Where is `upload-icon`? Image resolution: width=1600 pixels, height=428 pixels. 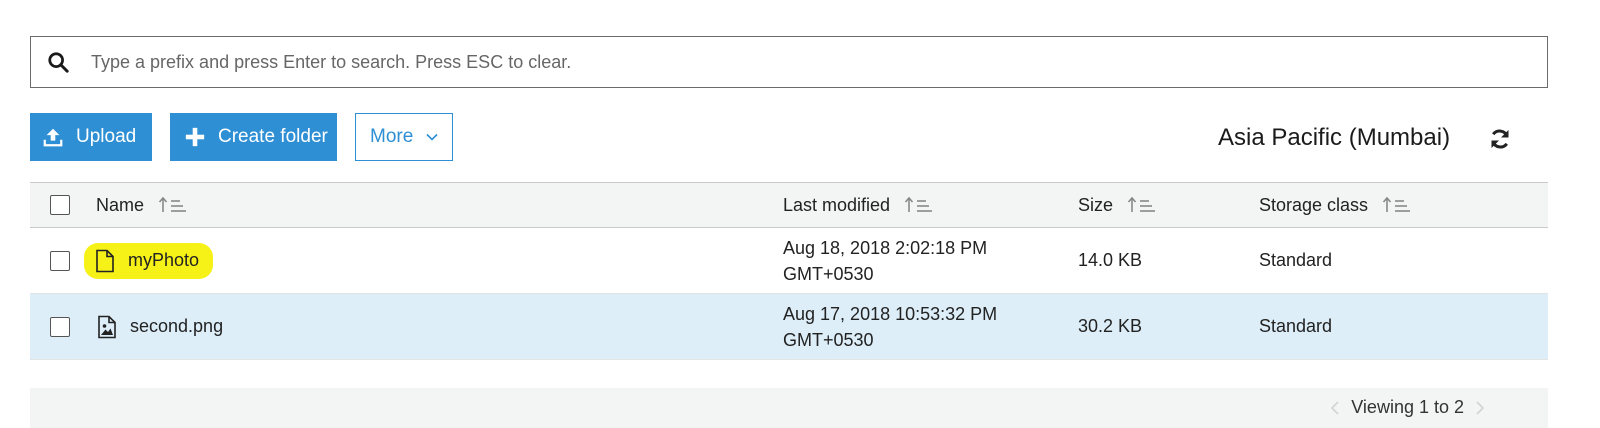
upload-icon is located at coordinates (53, 137).